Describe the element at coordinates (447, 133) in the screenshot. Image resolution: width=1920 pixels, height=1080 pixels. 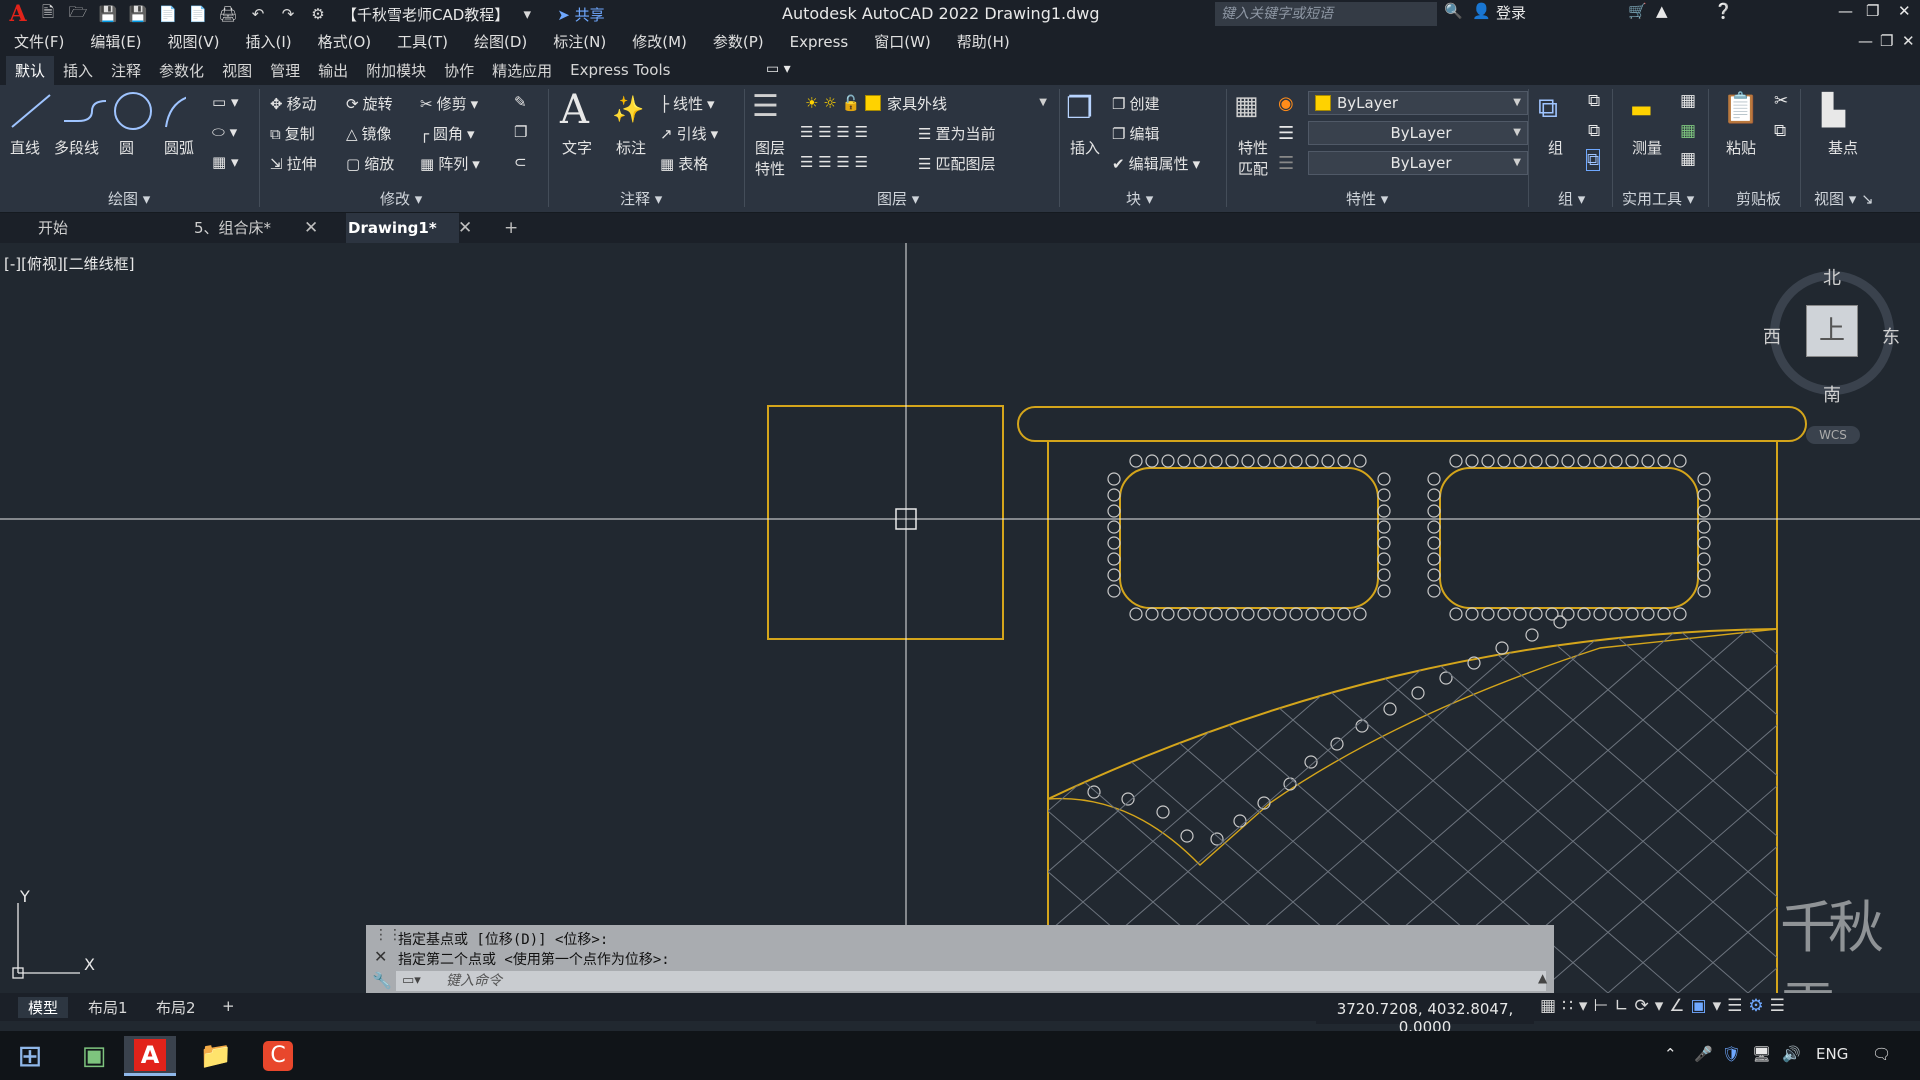
I see `fillet-button: ┌ 圆角 ▾` at that location.